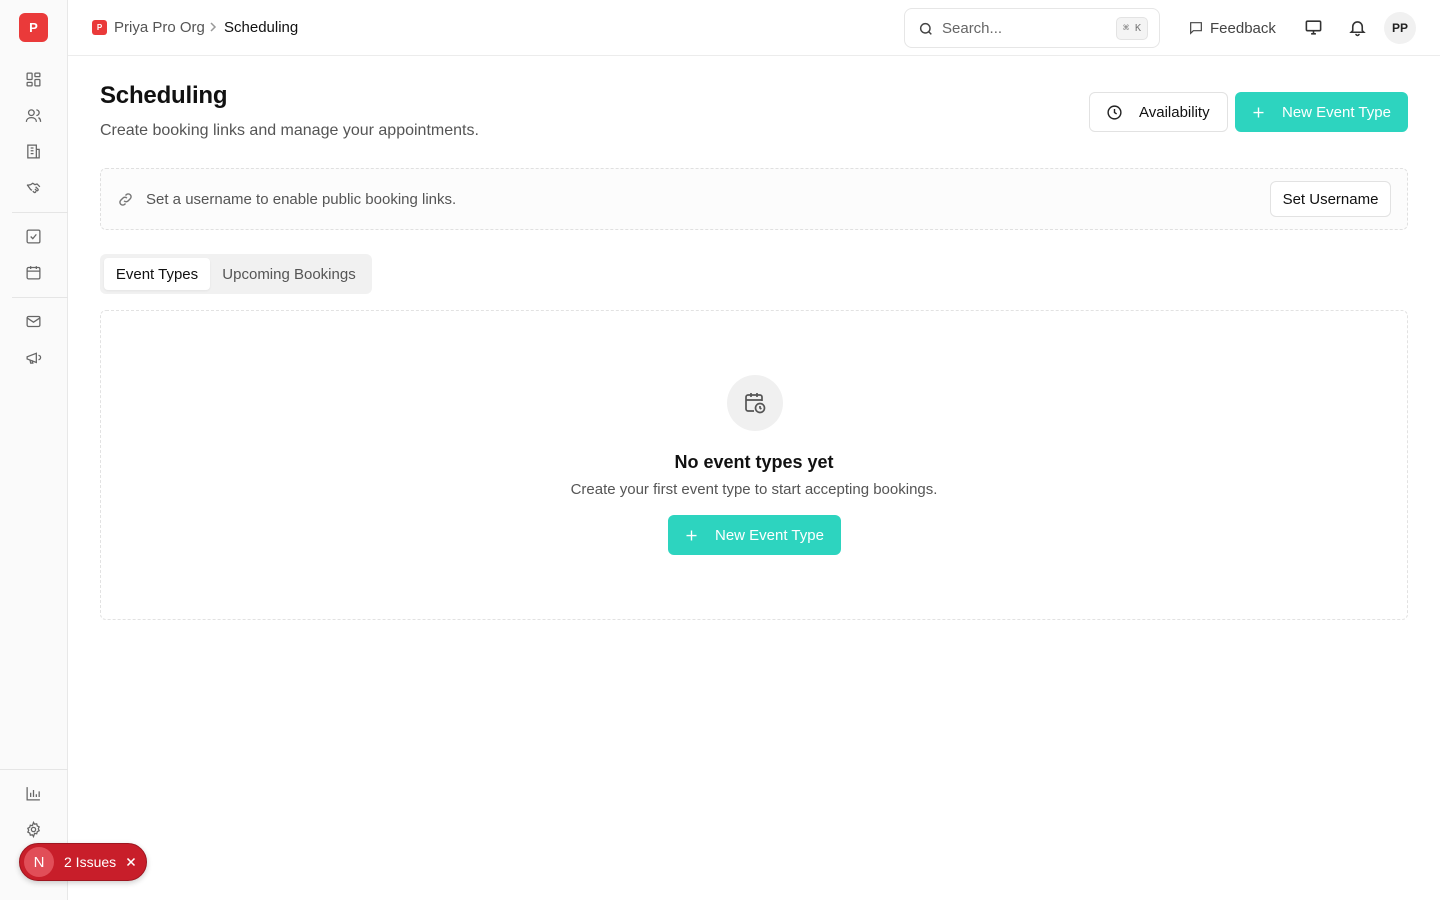 This screenshot has width=1440, height=900. I want to click on issues-toast: N 2 Issues, so click(83, 862).